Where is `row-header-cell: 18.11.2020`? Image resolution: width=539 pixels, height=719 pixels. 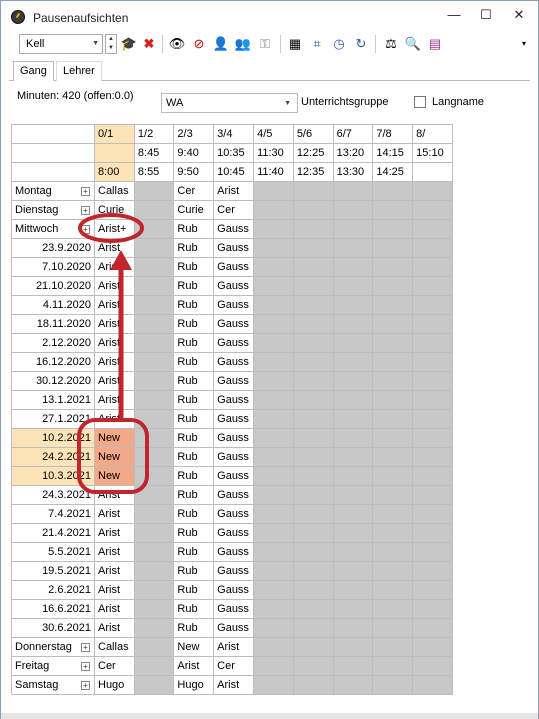
row-header-cell: 18.11.2020 is located at coordinates (53, 324).